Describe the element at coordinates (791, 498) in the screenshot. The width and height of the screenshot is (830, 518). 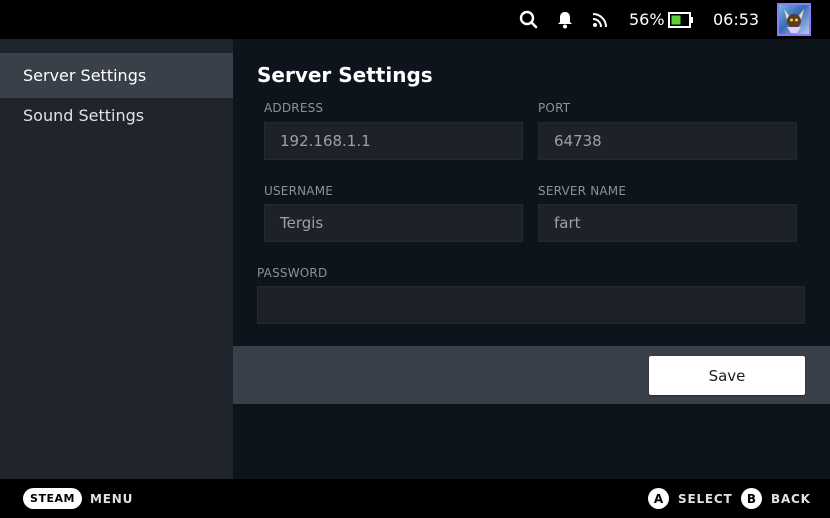
I see `back-label: BACK` at that location.